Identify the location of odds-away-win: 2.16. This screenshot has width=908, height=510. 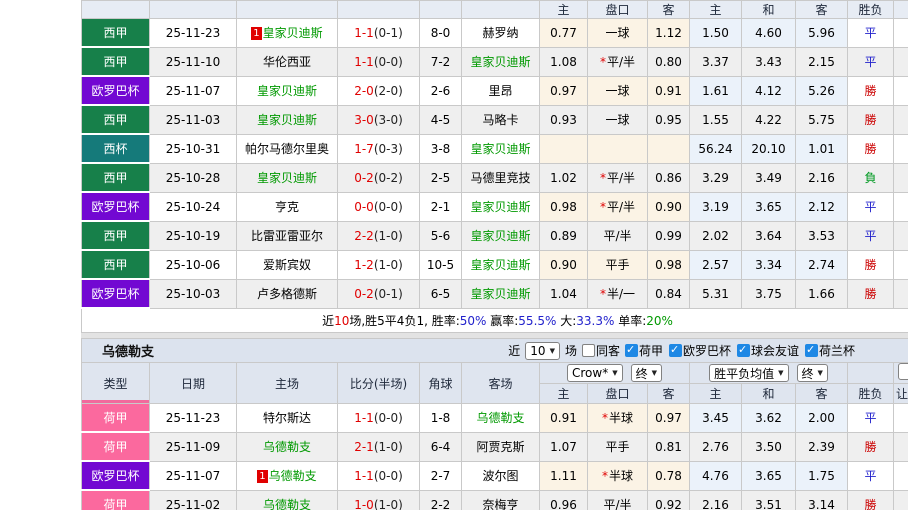
(821, 177).